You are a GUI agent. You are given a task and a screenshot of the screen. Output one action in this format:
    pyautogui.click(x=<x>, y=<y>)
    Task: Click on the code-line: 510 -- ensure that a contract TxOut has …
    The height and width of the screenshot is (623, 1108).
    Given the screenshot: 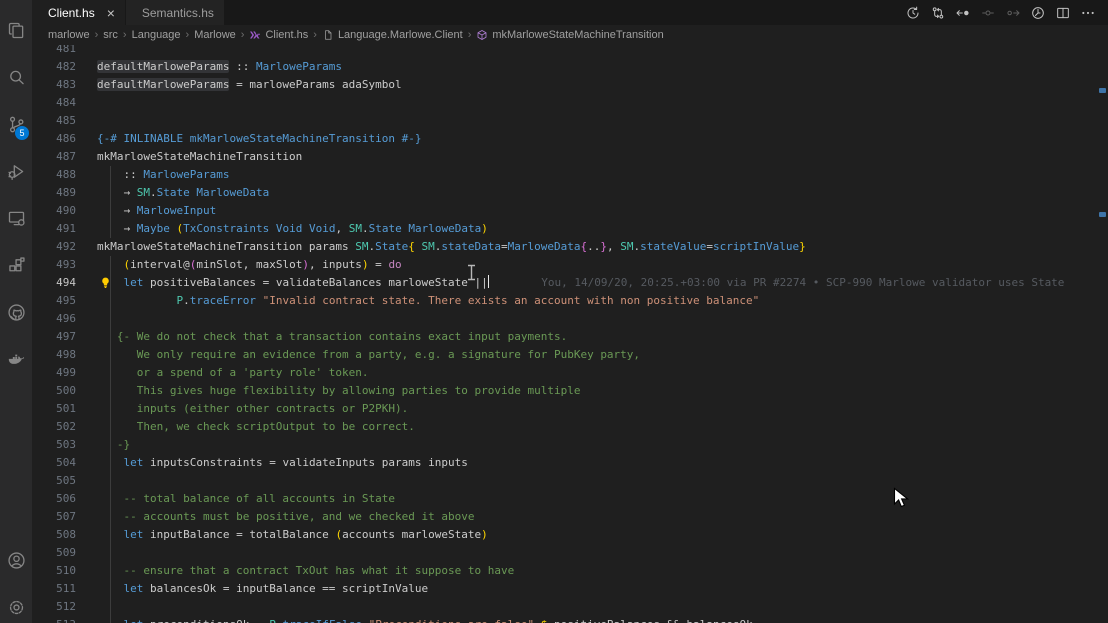 What is the action you would take?
    pyautogui.click(x=570, y=571)
    